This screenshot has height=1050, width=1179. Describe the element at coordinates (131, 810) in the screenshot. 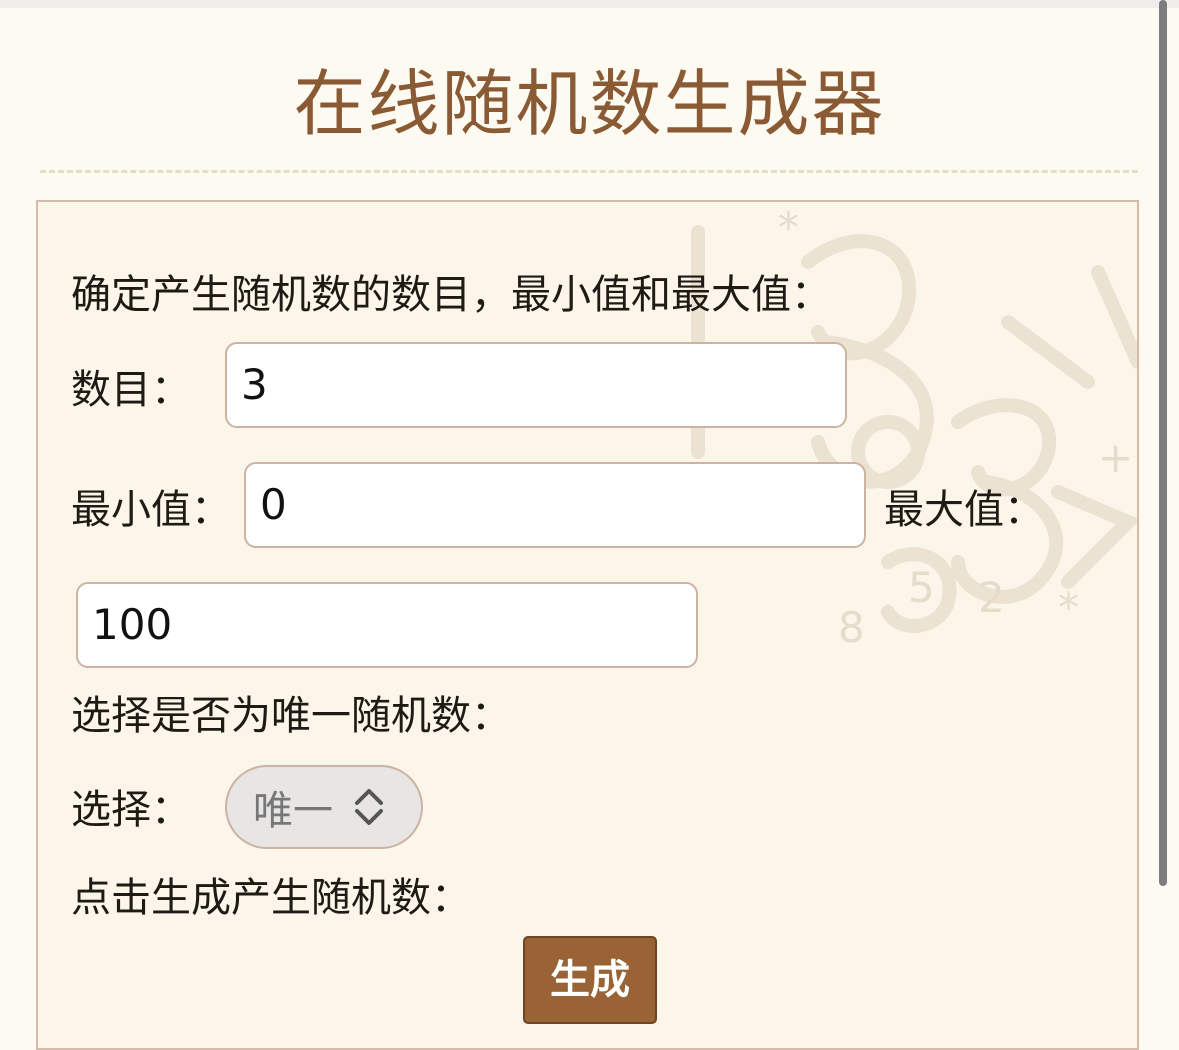

I see `select-label: 选择：` at that location.